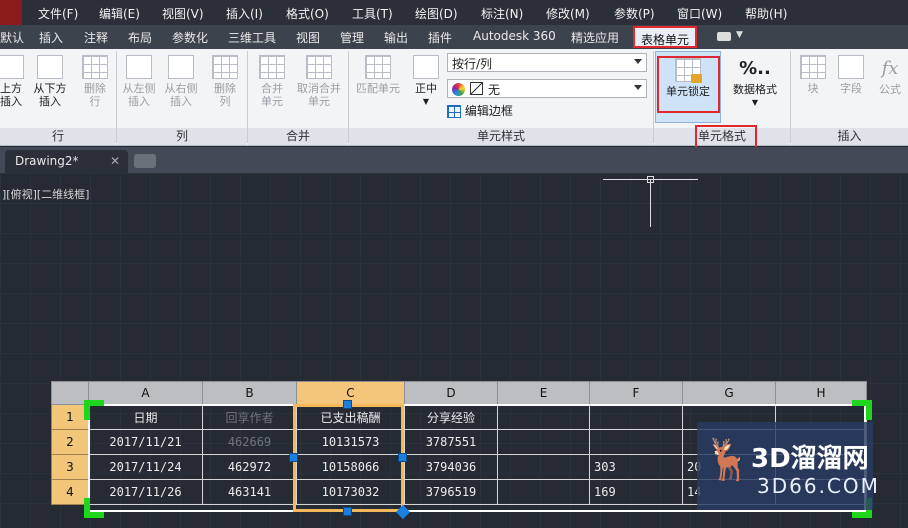 Image resolution: width=908 pixels, height=528 pixels. What do you see at coordinates (94, 508) in the screenshot?
I see `table-corner-grip-bottom-left` at bounding box center [94, 508].